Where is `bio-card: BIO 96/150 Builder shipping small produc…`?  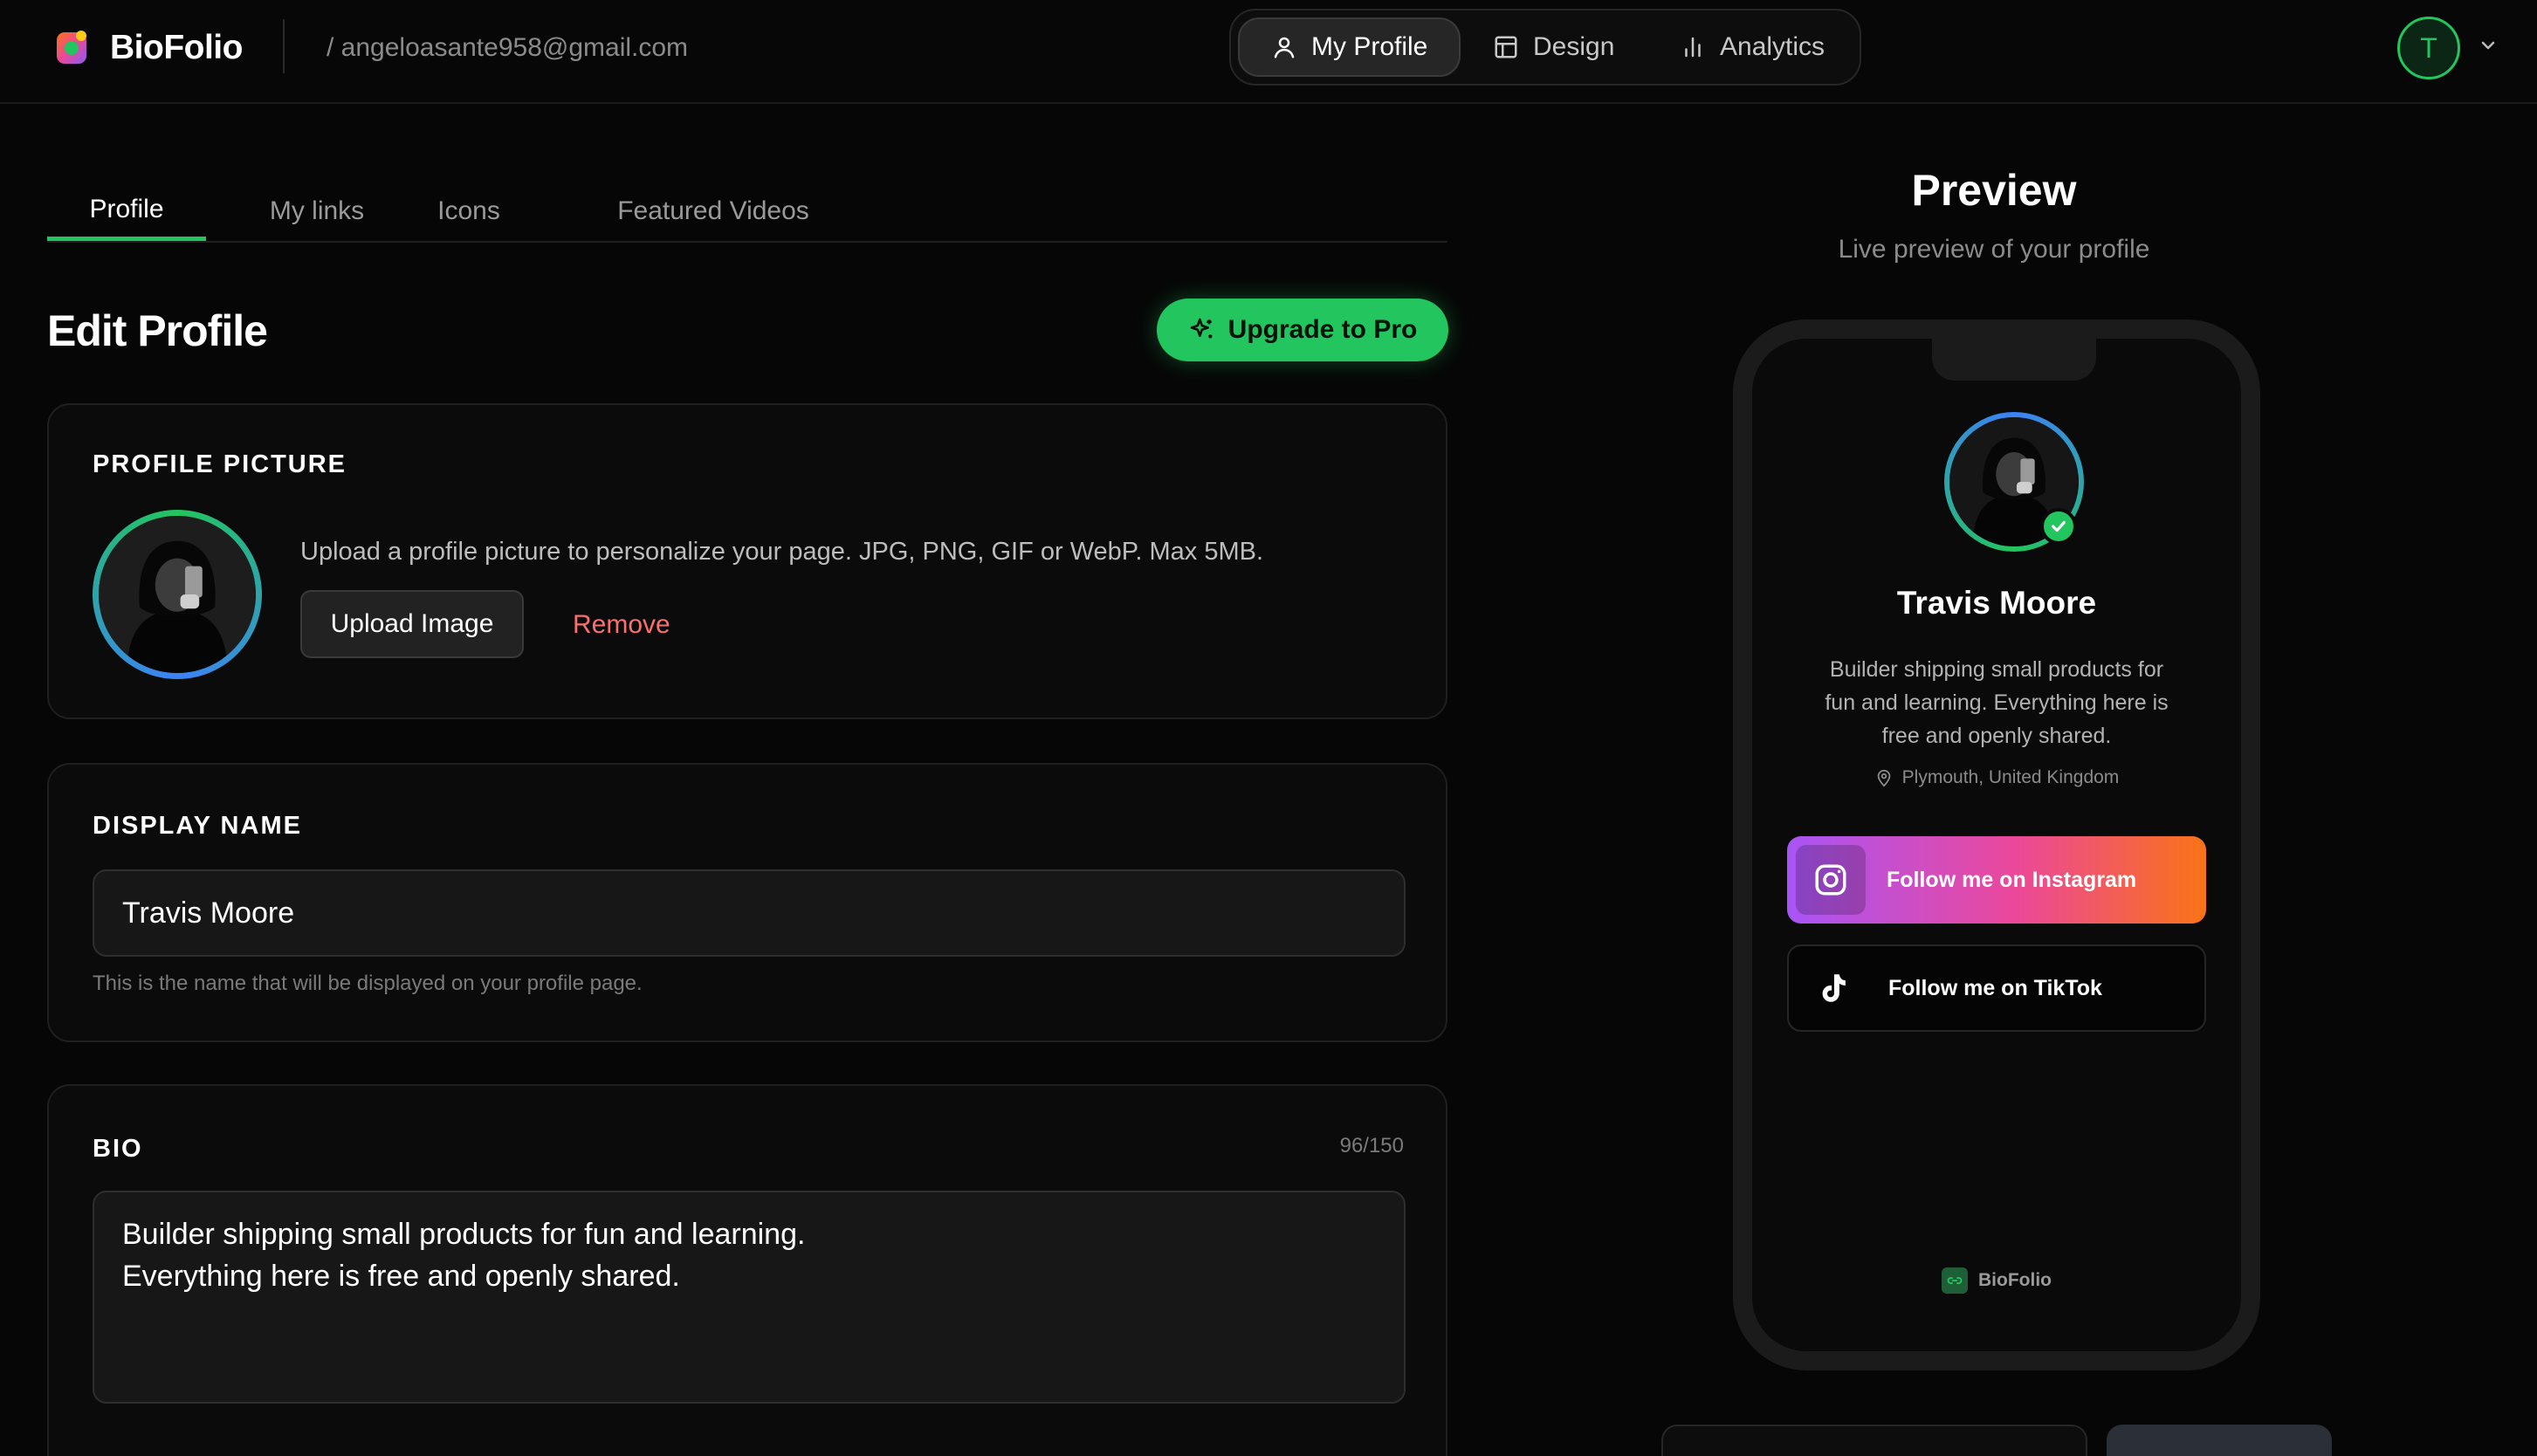 bio-card: BIO 96/150 Builder shipping small produc… is located at coordinates (747, 1270).